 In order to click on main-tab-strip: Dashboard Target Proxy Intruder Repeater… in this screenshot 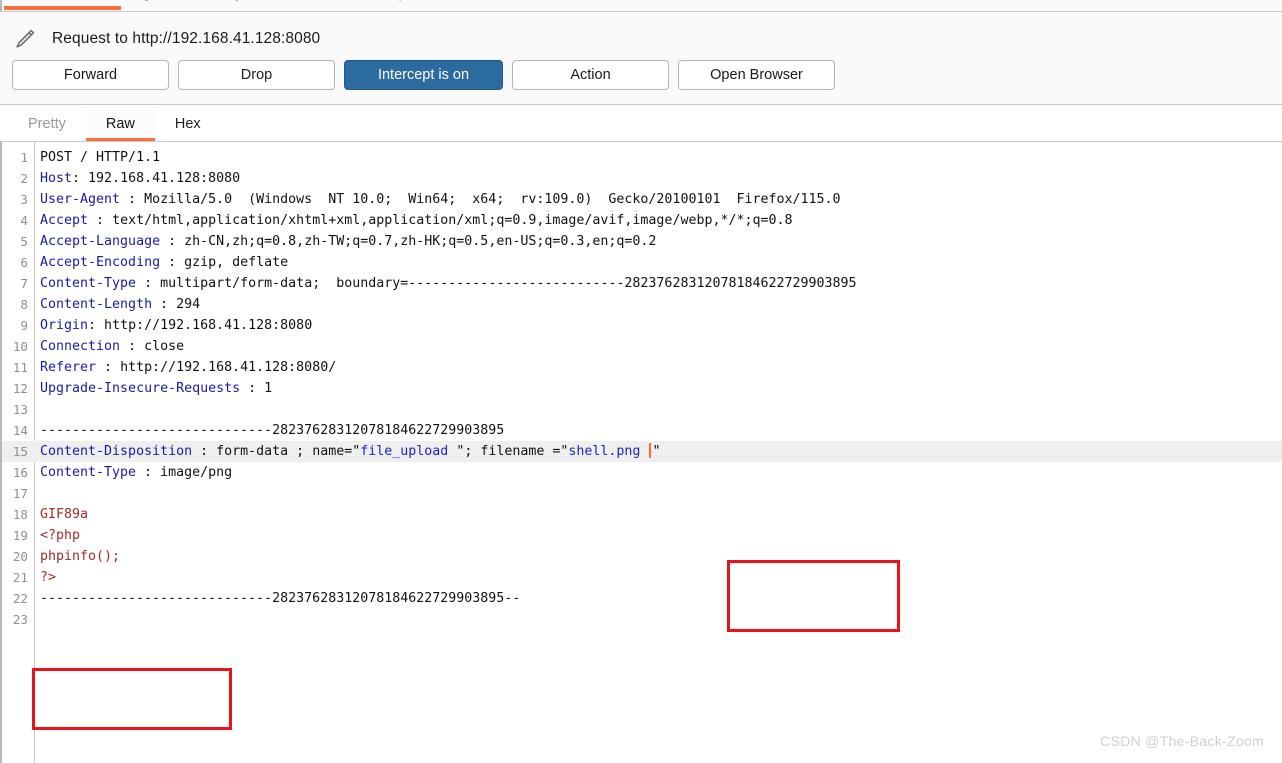, I will do `click(641, 6)`.